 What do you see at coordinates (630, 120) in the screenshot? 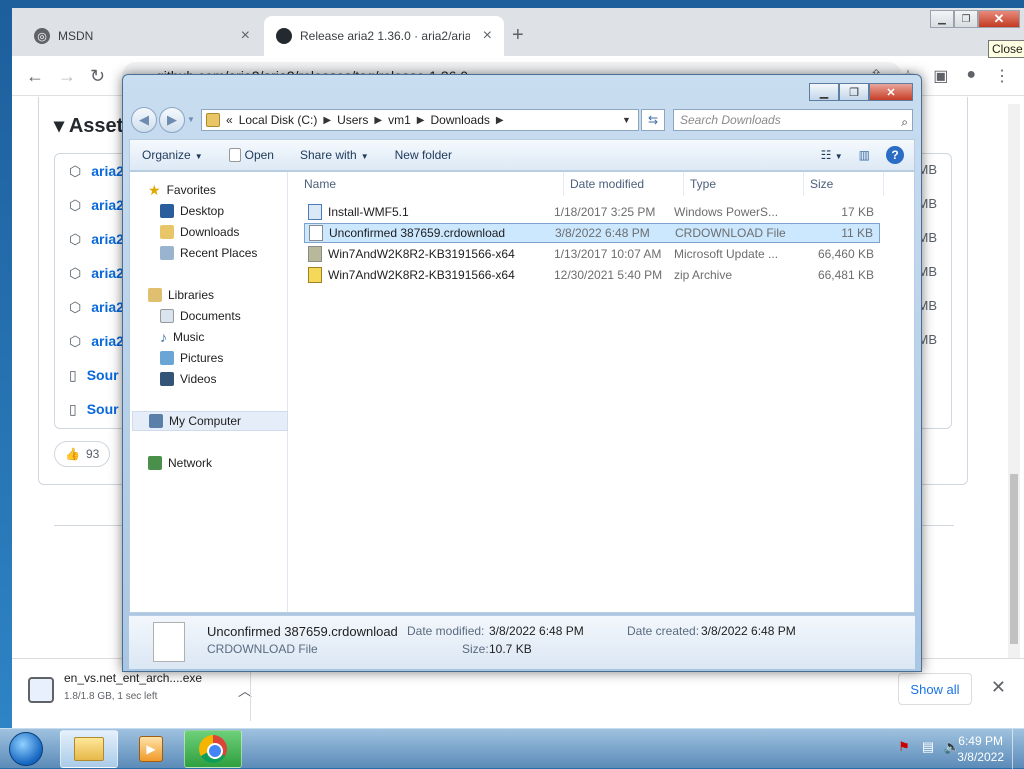
I see `address-dropdown-icon: ▼` at bounding box center [630, 120].